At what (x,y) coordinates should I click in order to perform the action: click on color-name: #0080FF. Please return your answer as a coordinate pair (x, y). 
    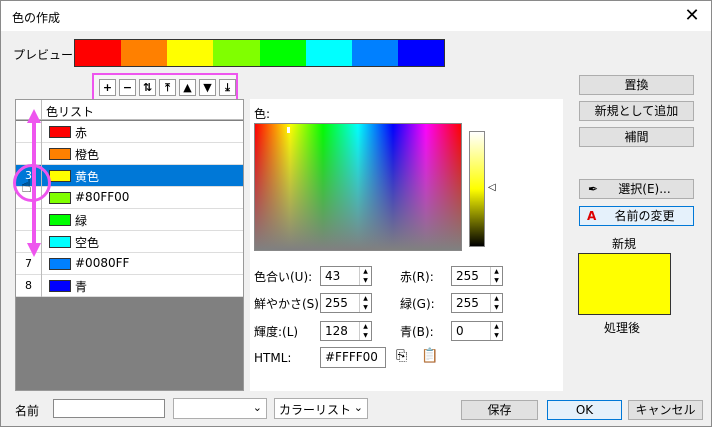
    Looking at the image, I should click on (102, 263).